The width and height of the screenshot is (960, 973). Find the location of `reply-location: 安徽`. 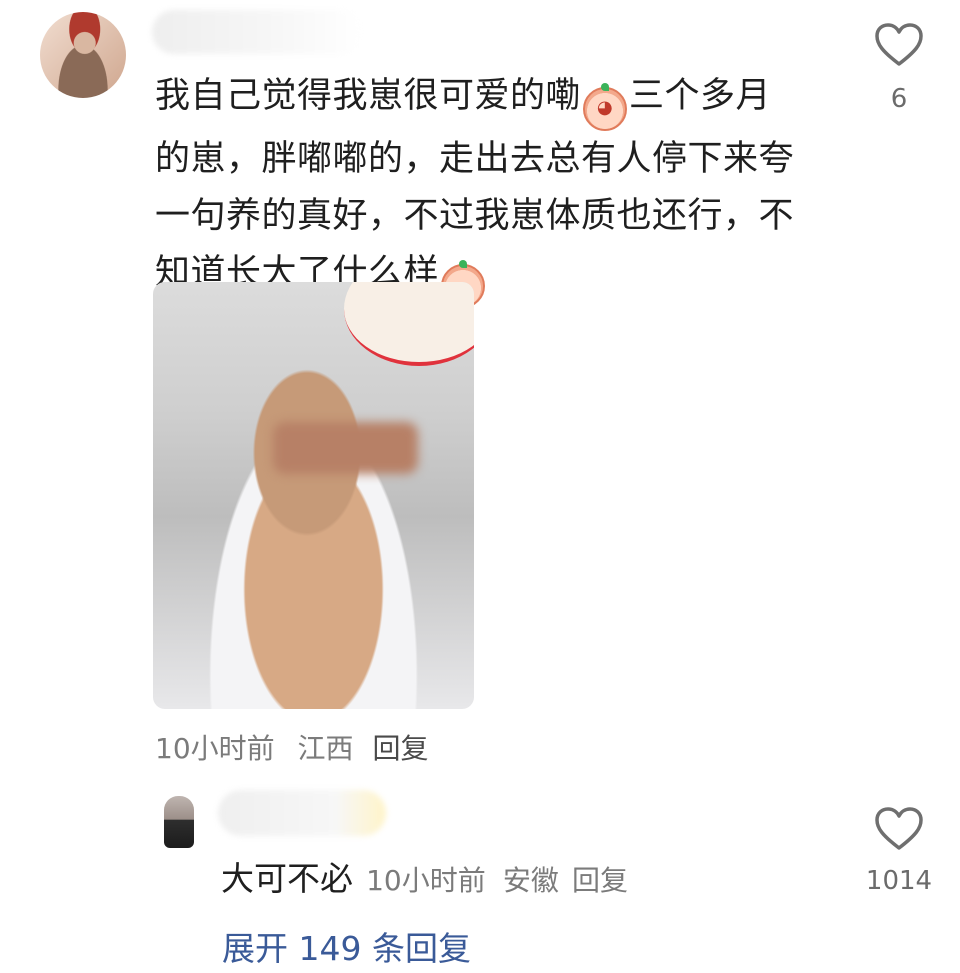

reply-location: 安徽 is located at coordinates (530, 880).